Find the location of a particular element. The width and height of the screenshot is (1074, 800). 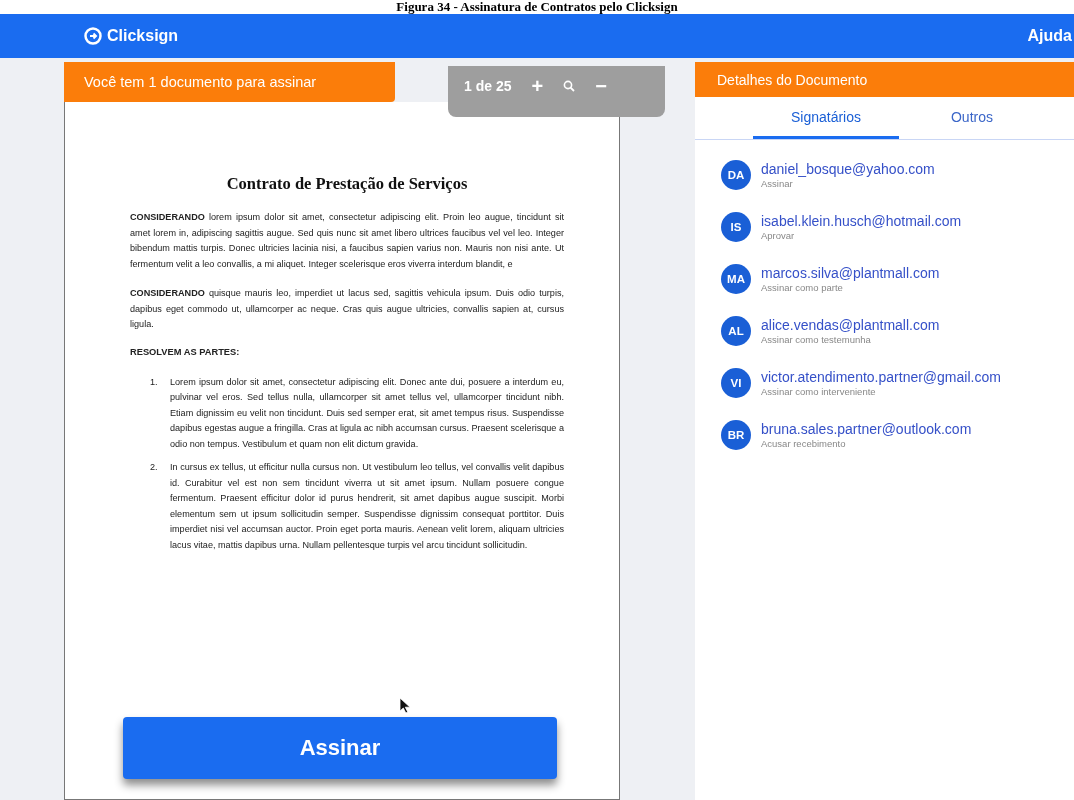

figure-caption: Figura 34 - Assinatura de Contratos pelo Clicksign is located at coordinates (537, 7).